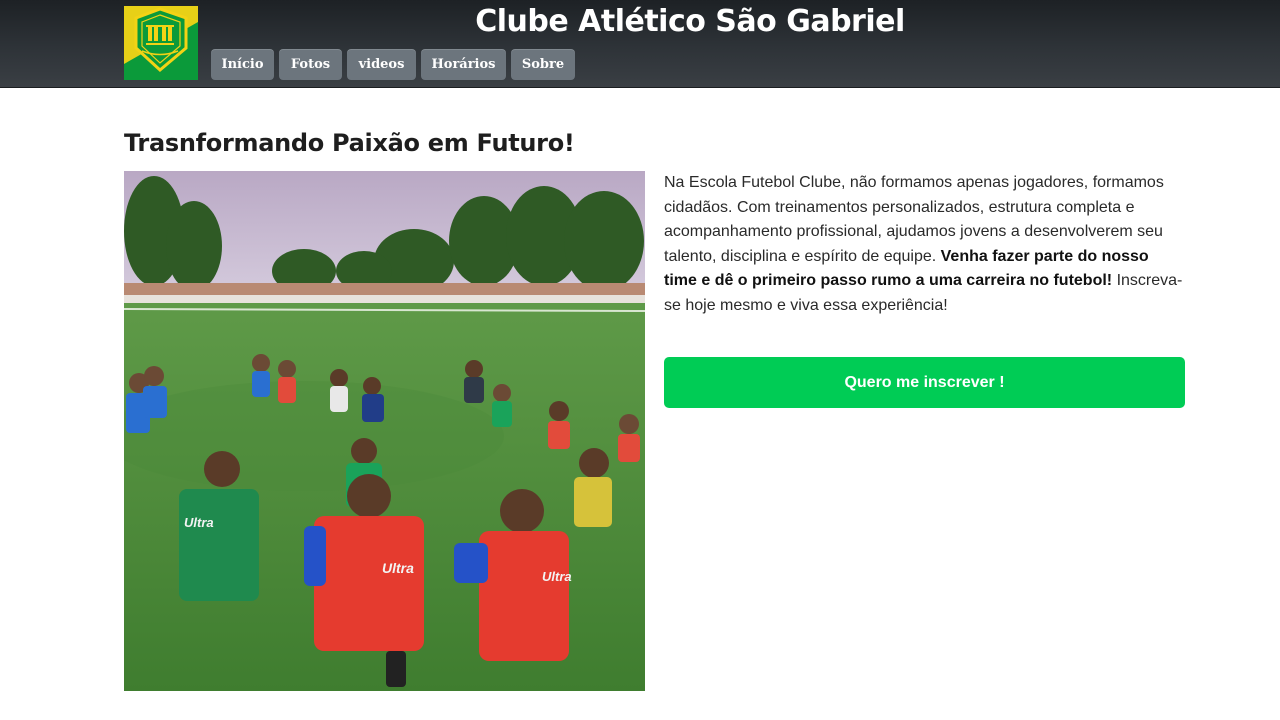  What do you see at coordinates (543, 64) in the screenshot?
I see `nav-sobre: Sobre` at bounding box center [543, 64].